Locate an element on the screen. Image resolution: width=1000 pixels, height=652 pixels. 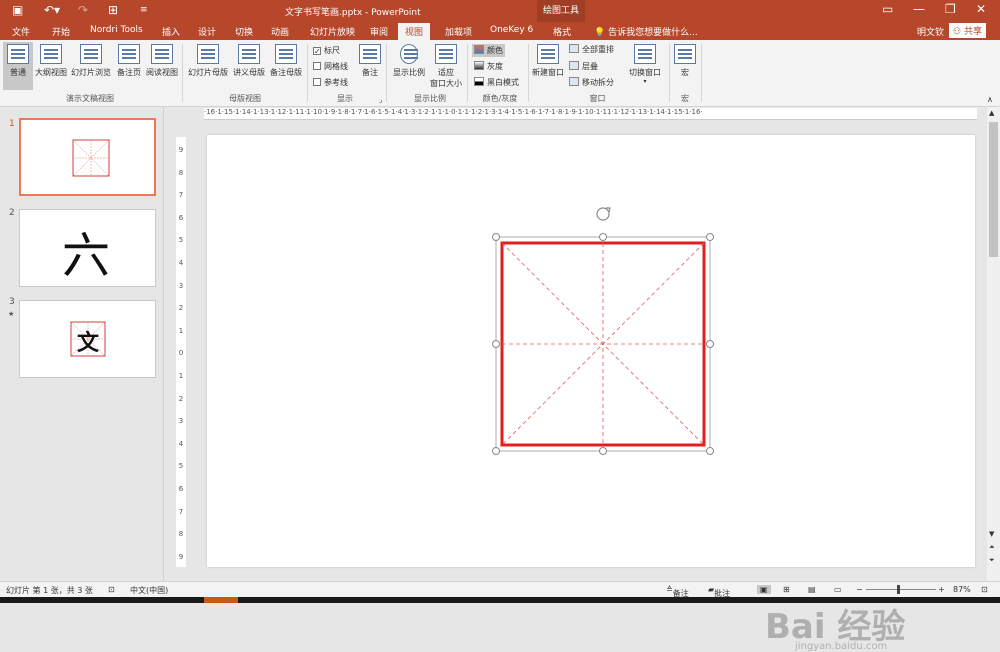
slide-thumbnail-2: 六 is located at coordinates (87, 248).